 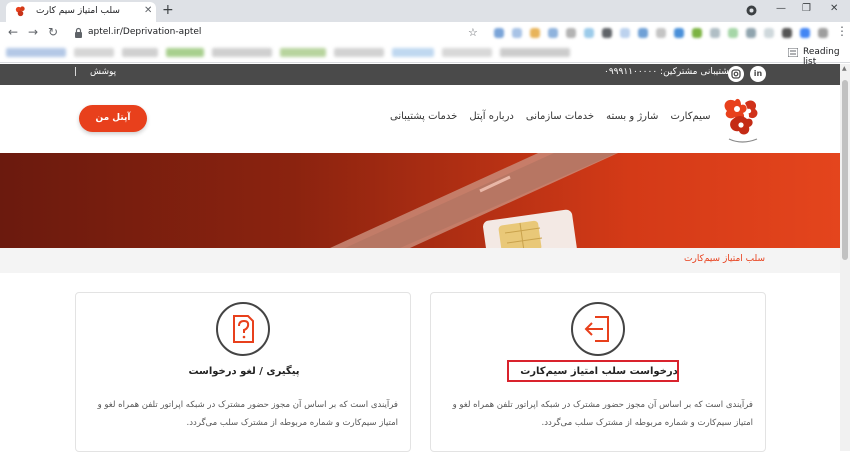 I want to click on close-window-button: ✕, so click(x=834, y=8).